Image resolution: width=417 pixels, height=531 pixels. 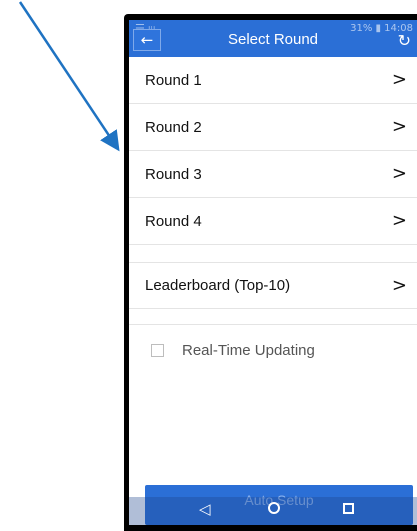 I want to click on realtime-checkbox, so click(x=157, y=350).